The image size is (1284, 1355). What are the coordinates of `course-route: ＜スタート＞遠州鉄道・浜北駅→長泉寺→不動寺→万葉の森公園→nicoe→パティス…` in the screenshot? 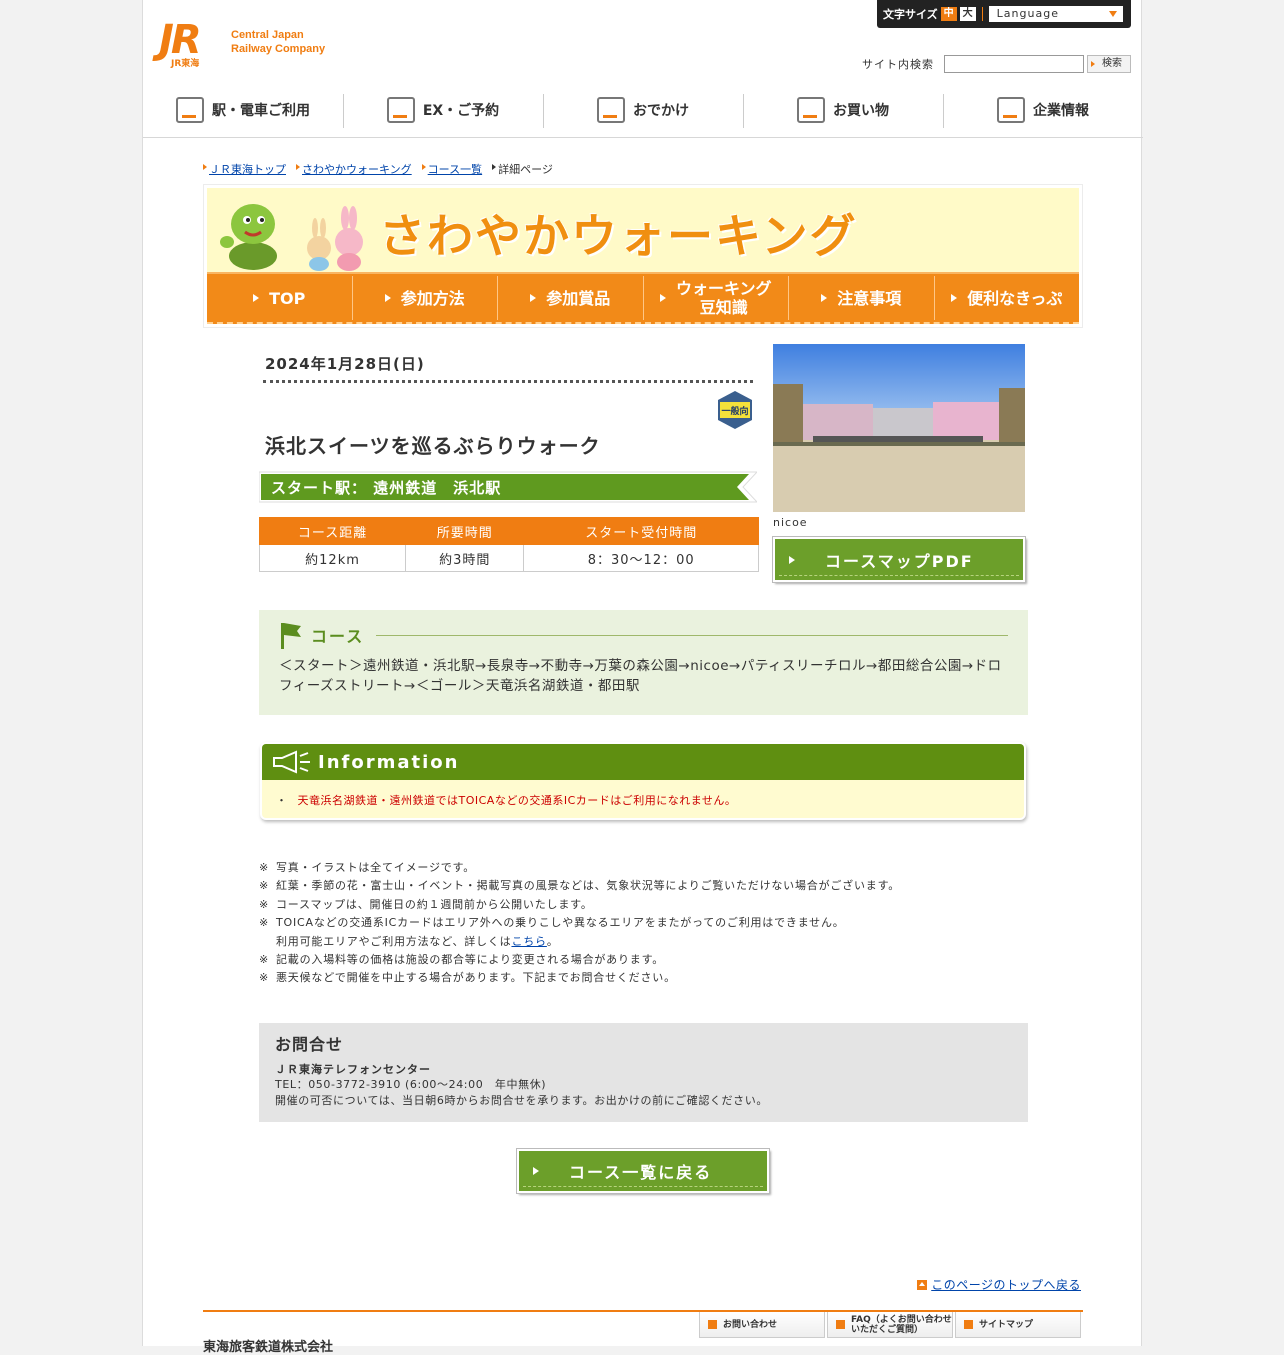 It's located at (640, 676).